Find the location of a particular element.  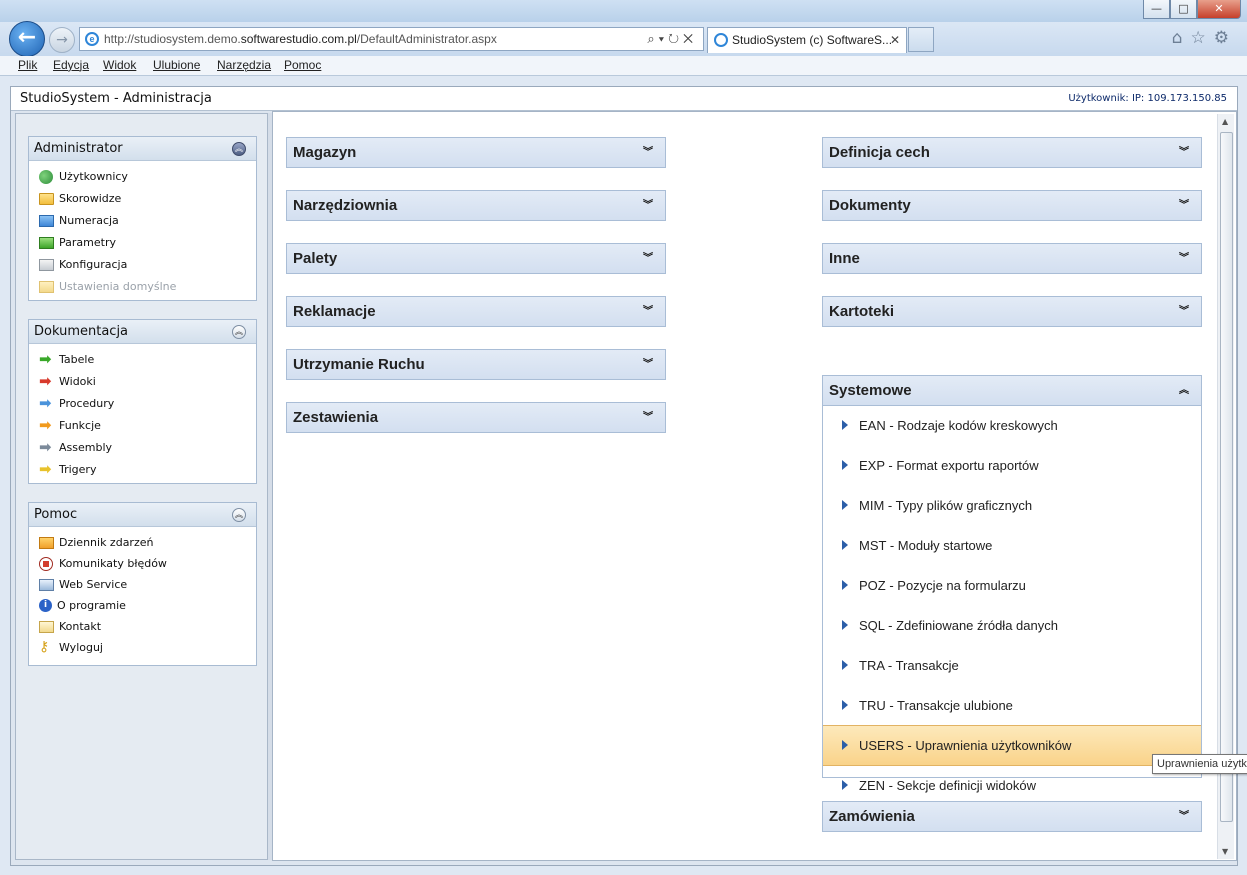

sidebar-item-komunikaty-bledow: Komunikaty błędów is located at coordinates (142, 563).